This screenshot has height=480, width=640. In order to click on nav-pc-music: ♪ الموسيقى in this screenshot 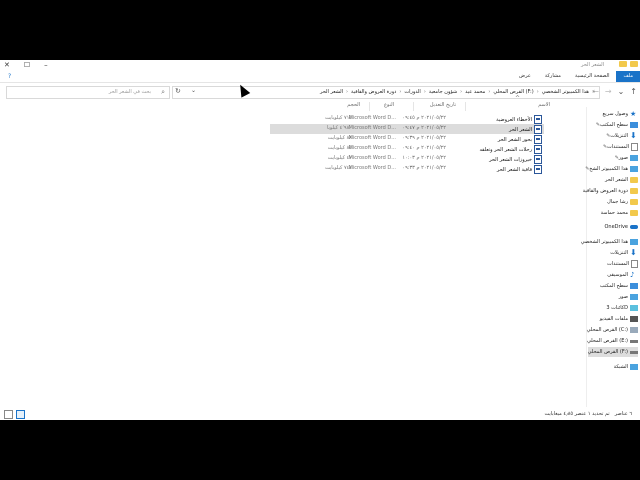, I will do `click(622, 275)`.